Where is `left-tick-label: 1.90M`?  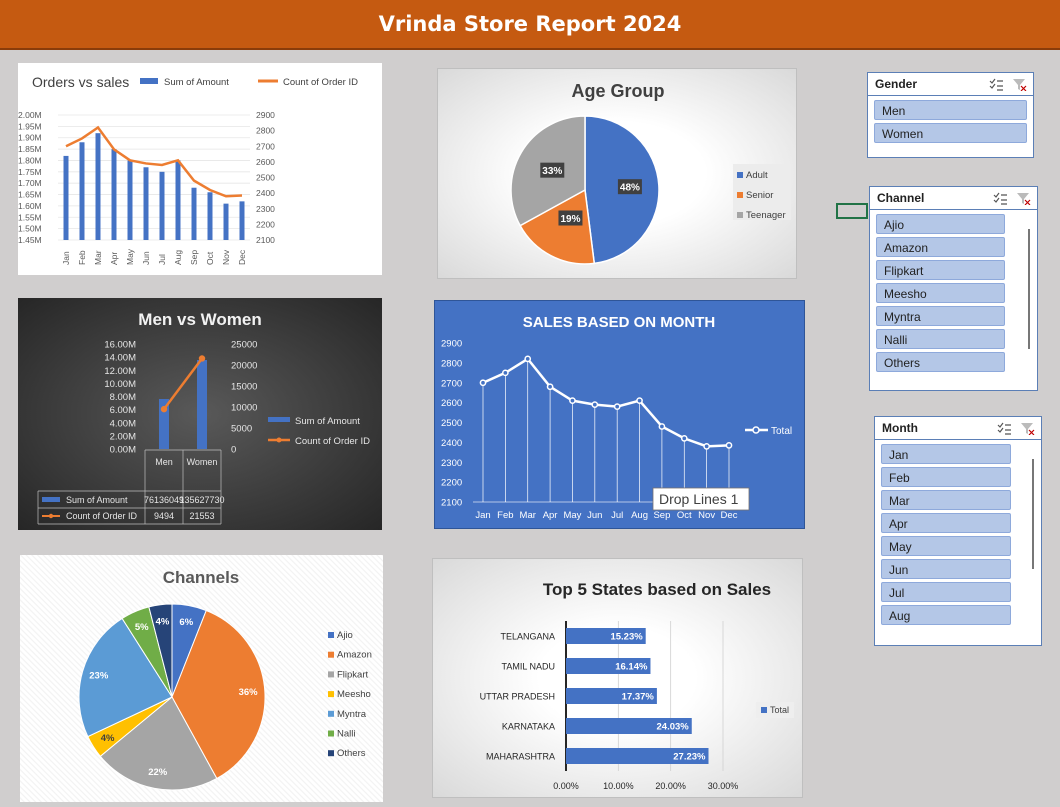 left-tick-label: 1.90M is located at coordinates (30, 138).